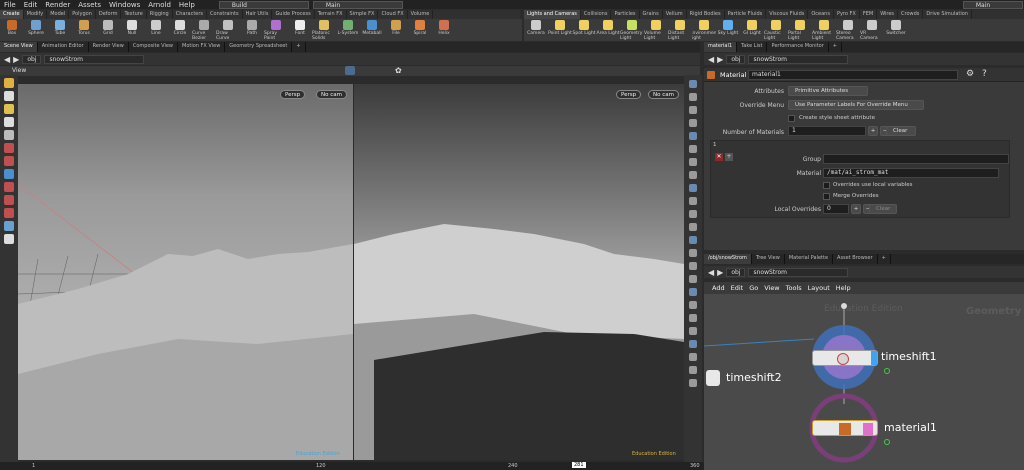  I want to click on pane-tab: Motion FX View, so click(202, 47).